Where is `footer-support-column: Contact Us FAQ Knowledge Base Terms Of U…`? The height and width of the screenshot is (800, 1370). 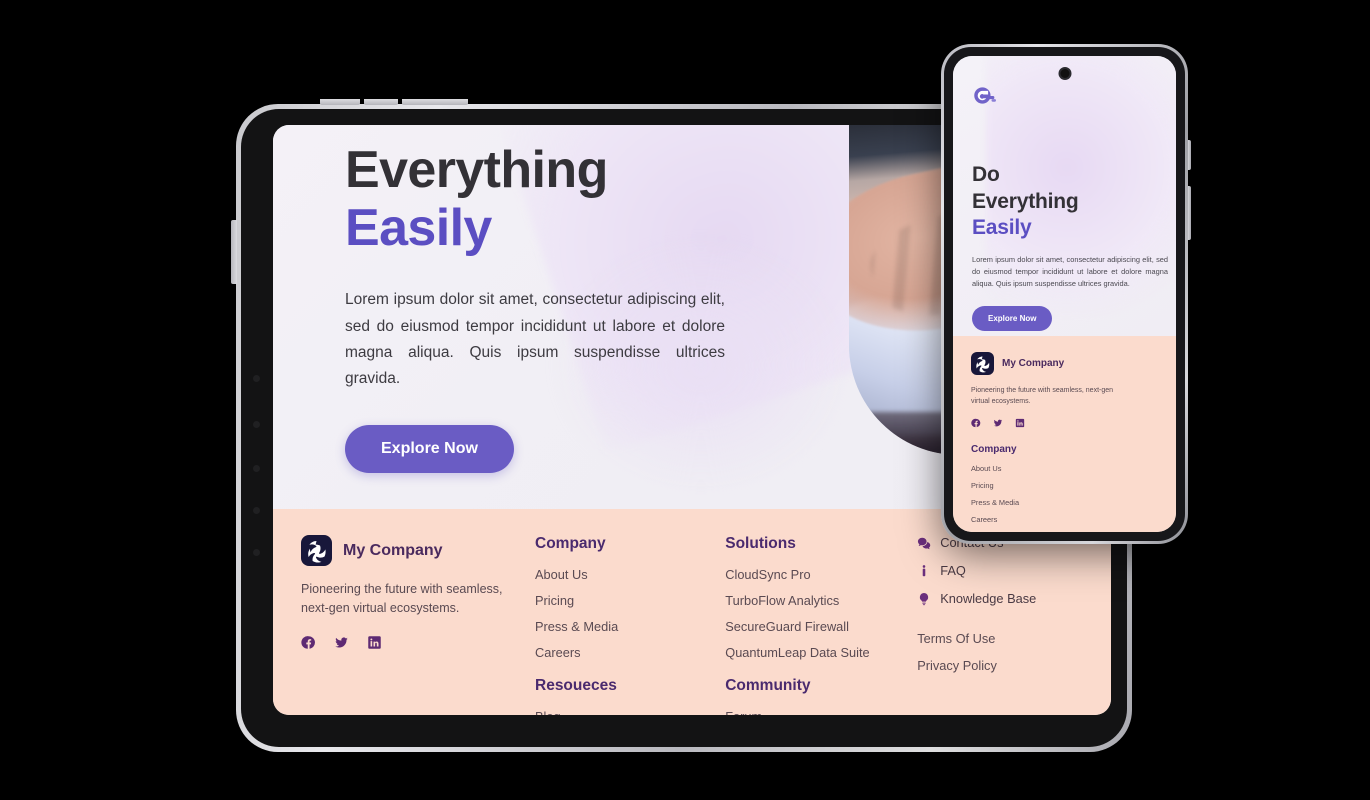
footer-support-column: Contact Us FAQ Knowledge Base Terms Of U… is located at coordinates (1000, 625).